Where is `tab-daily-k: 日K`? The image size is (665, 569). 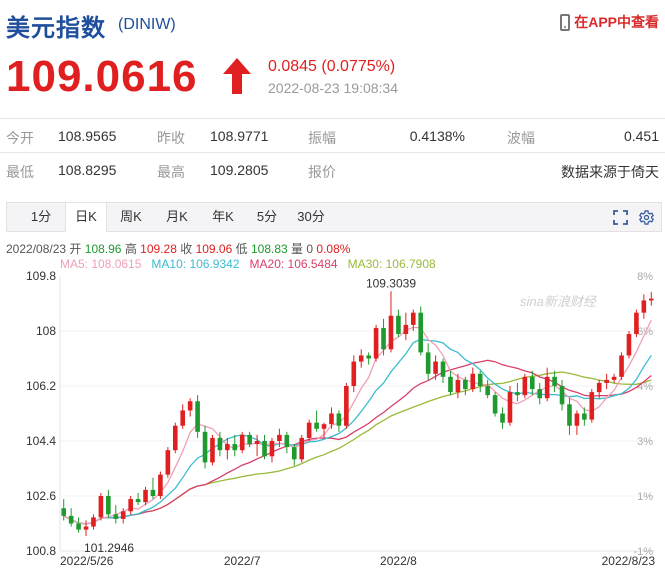
tab-daily-k: 日K is located at coordinates (86, 217).